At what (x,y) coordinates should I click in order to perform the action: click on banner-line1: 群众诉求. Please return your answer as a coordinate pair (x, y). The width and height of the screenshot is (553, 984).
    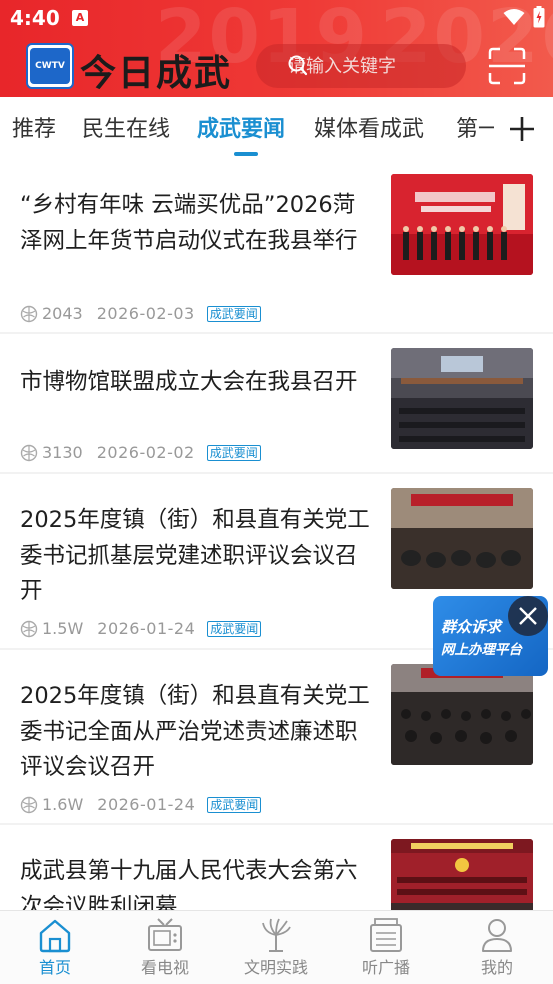
    Looking at the image, I should click on (471, 627).